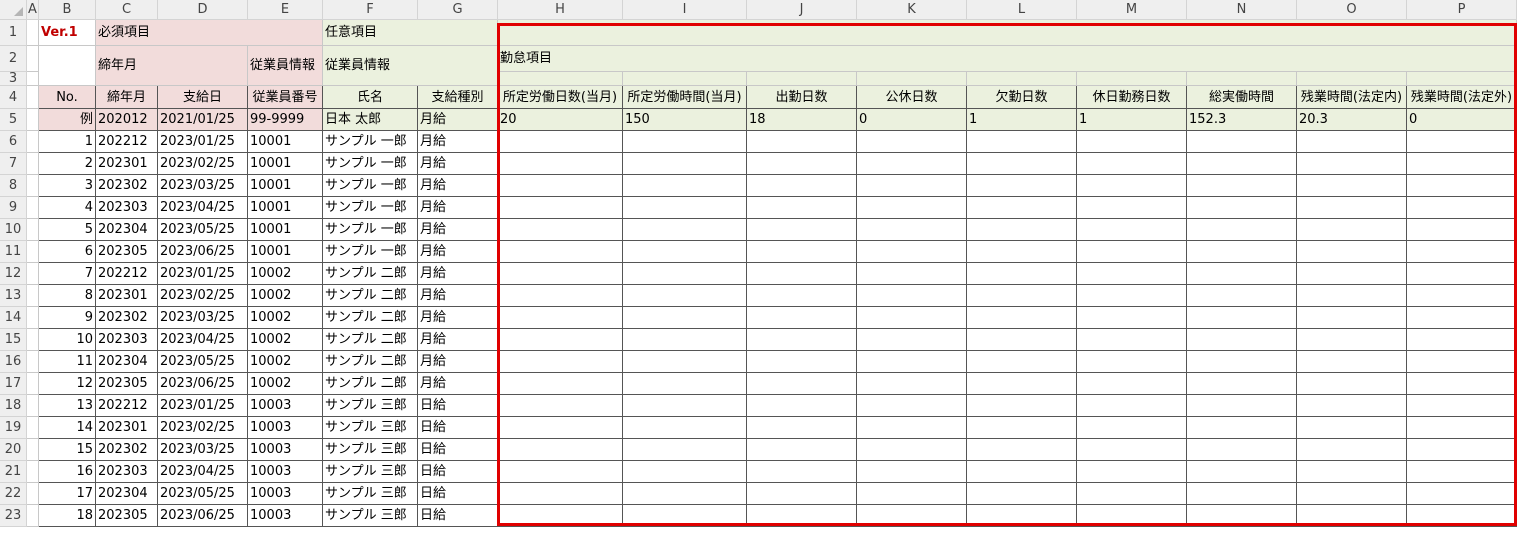 The image size is (1522, 553). I want to click on data-cell-j16, so click(802, 362).